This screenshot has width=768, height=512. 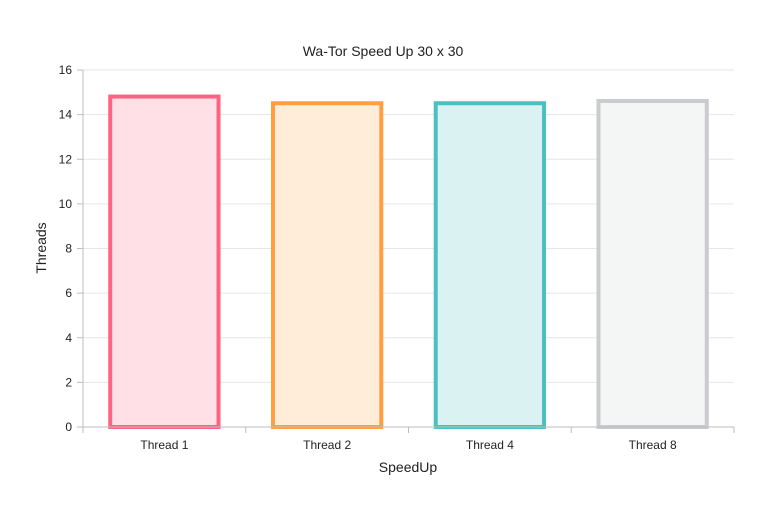 What do you see at coordinates (66, 115) in the screenshot?
I see `y-tick-label: 14` at bounding box center [66, 115].